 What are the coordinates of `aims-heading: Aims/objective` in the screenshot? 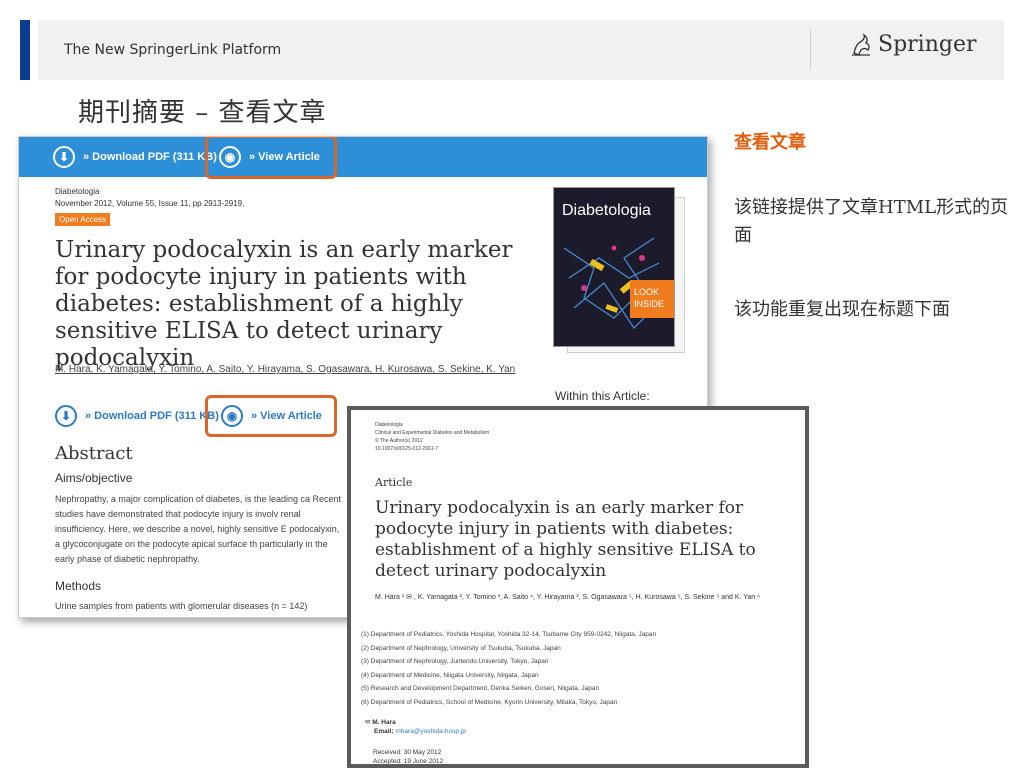 It's located at (94, 478).